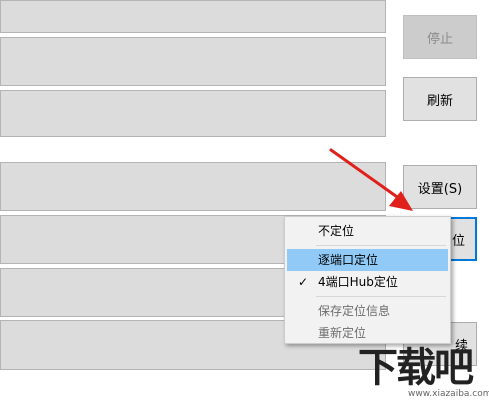 This screenshot has width=489, height=401. I want to click on menu-item-save-locate-info: 保存定位信息, so click(367, 311).